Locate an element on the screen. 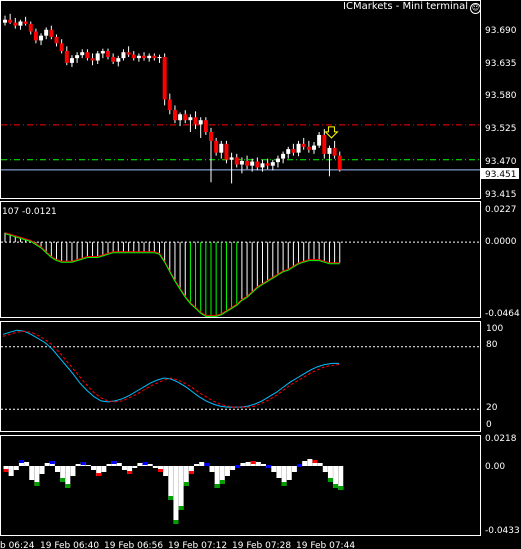 The width and height of the screenshot is (521, 549). stoch-signal-line is located at coordinates (171, 369).